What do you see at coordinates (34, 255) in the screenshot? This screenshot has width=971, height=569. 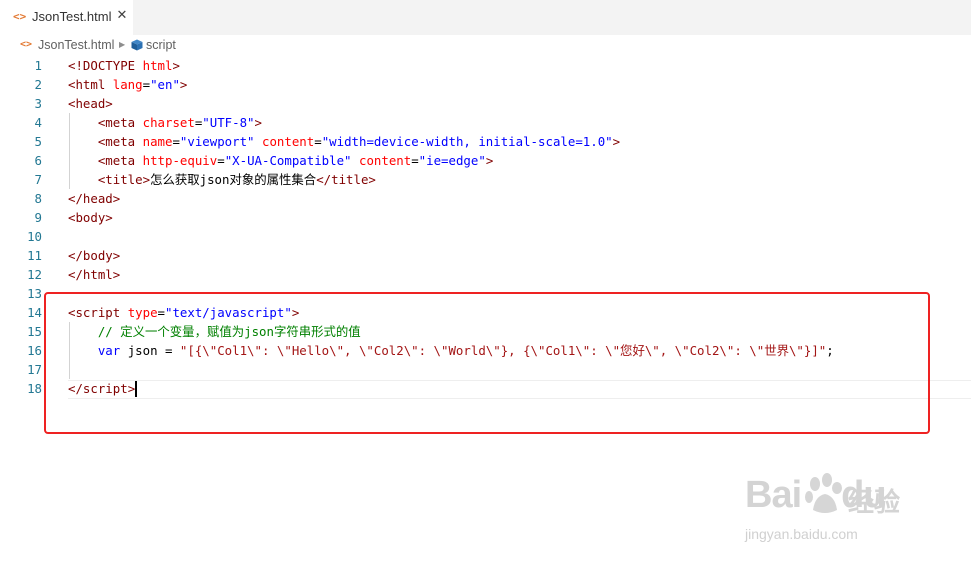 I see `line-number: 11` at bounding box center [34, 255].